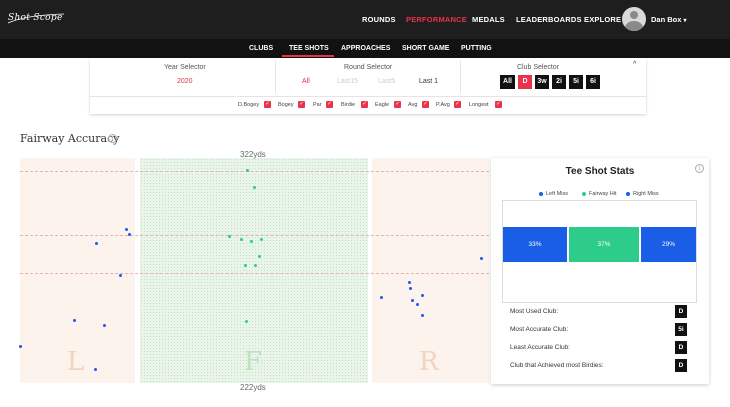 Image resolution: width=730 pixels, height=407 pixels. I want to click on checkbox-longest: ✓, so click(498, 104).